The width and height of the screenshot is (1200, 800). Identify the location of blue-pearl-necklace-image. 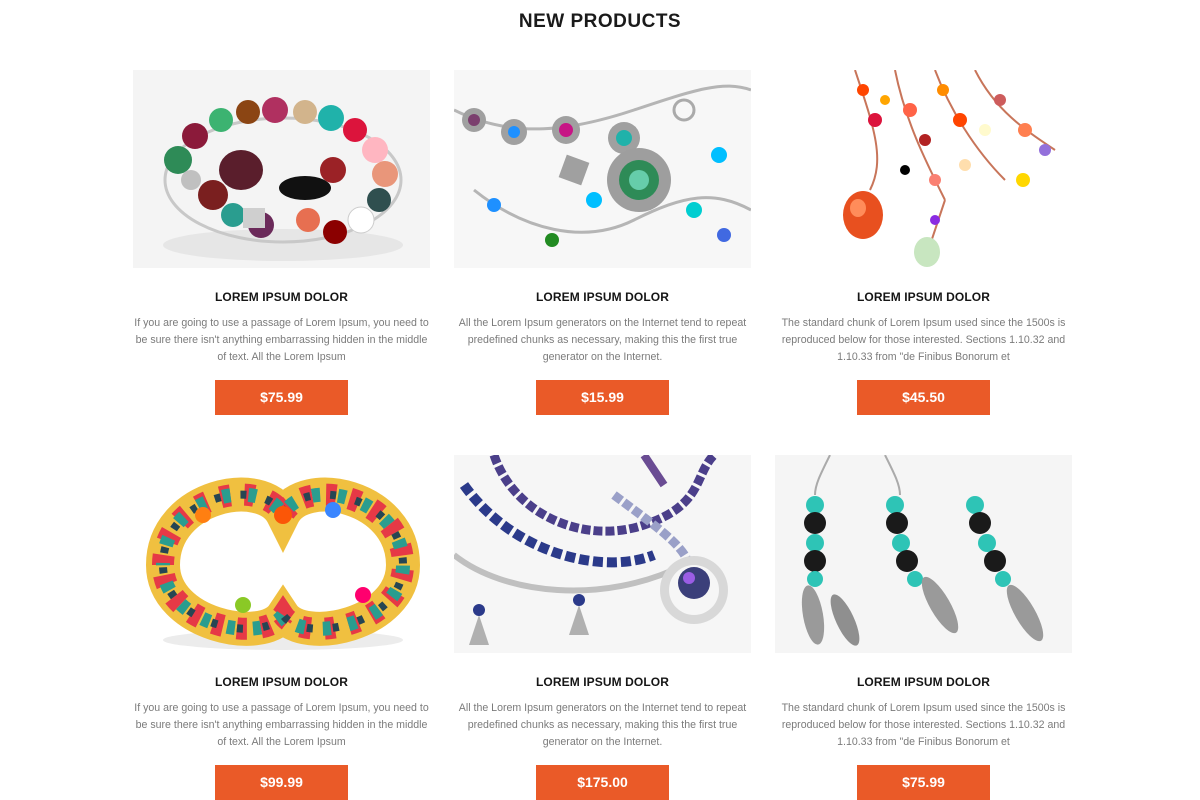
(602, 554).